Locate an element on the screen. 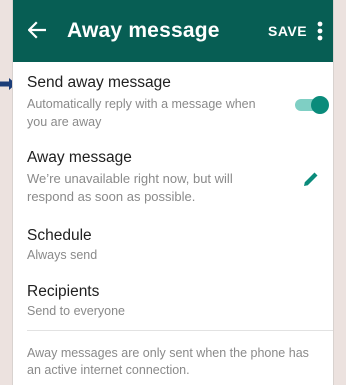 The height and width of the screenshot is (385, 346). recipients-row: Recipients Send to everyone is located at coordinates (173, 302).